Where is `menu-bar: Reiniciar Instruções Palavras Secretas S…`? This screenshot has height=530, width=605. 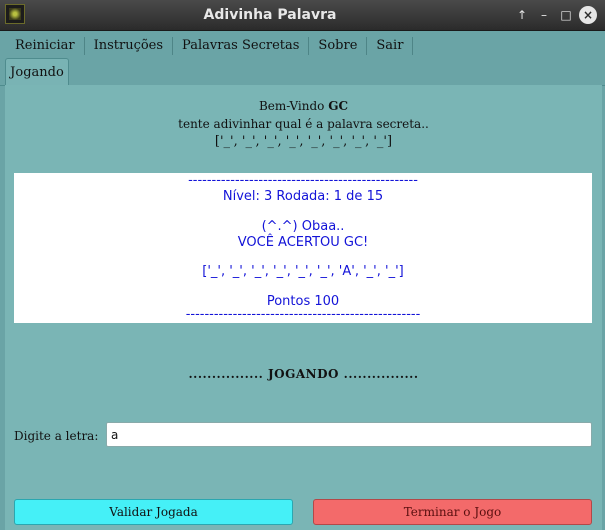 menu-bar: Reiniciar Instruções Palavras Secretas S… is located at coordinates (302, 45).